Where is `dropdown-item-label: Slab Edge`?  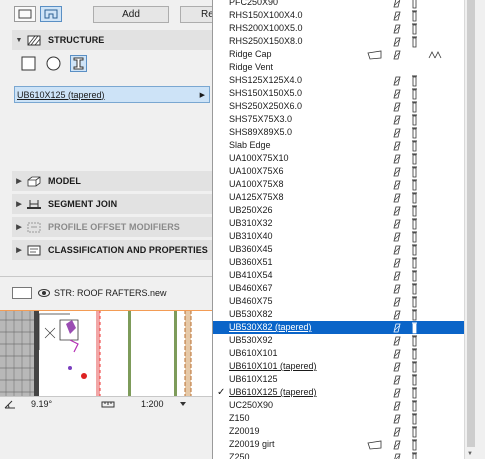
dropdown-item-label: Slab Edge is located at coordinates (250, 145).